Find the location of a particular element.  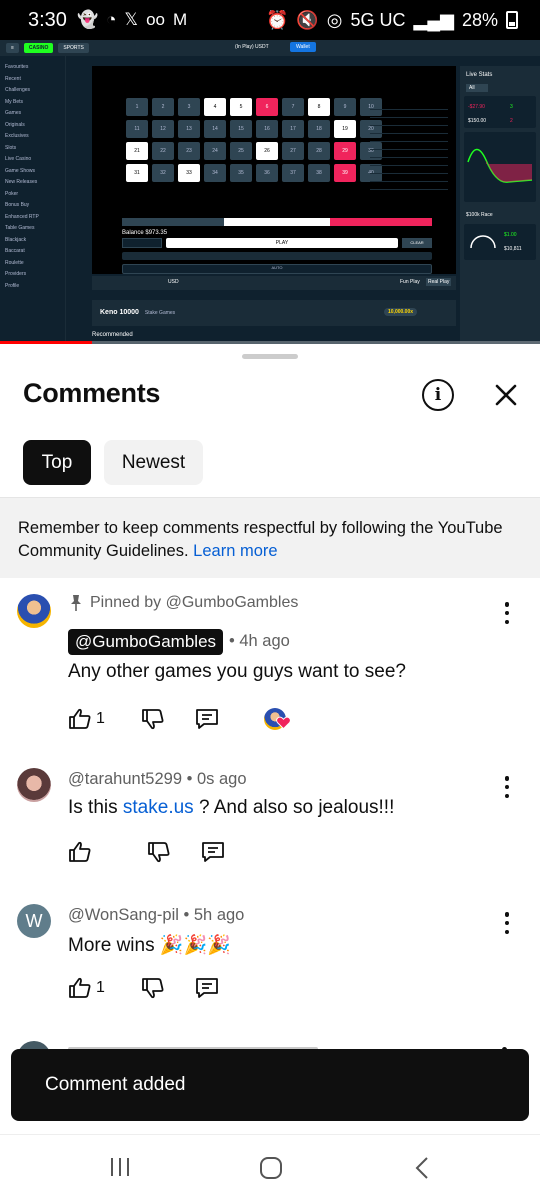

tab-top: Top is located at coordinates (57, 462).